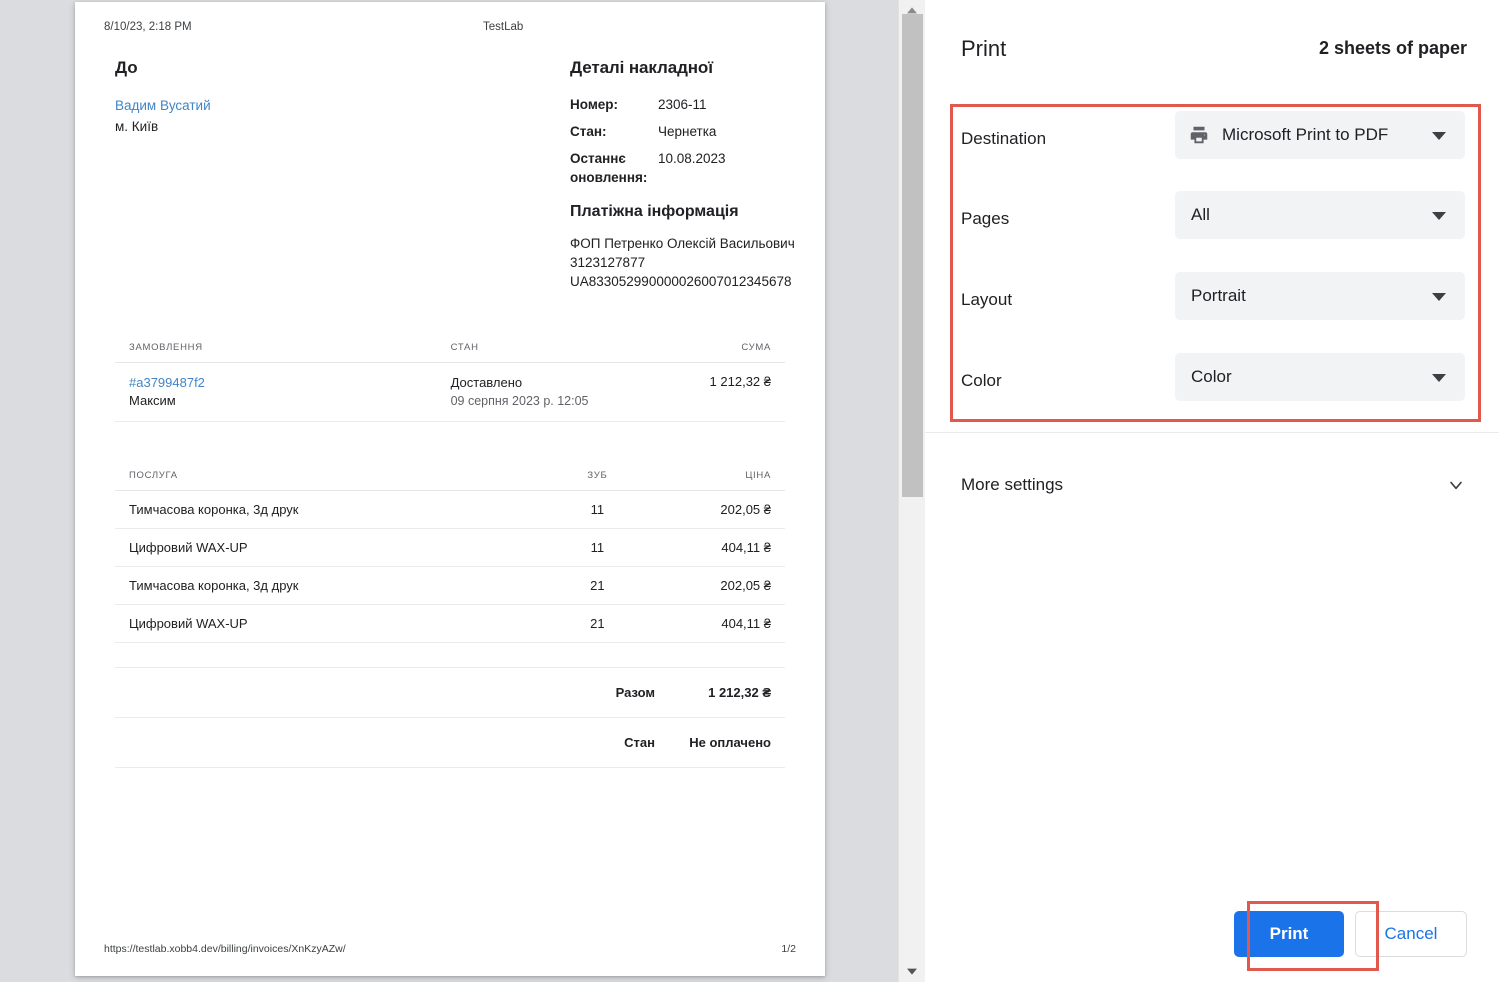 Image resolution: width=1499 pixels, height=982 pixels. Describe the element at coordinates (594, 104) in the screenshot. I see `detail-key: Номер:` at that location.